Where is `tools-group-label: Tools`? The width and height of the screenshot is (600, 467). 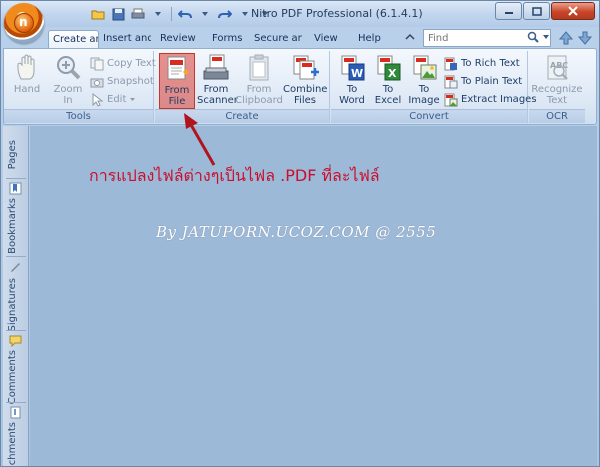
tools-group-label: Tools is located at coordinates (78, 116).